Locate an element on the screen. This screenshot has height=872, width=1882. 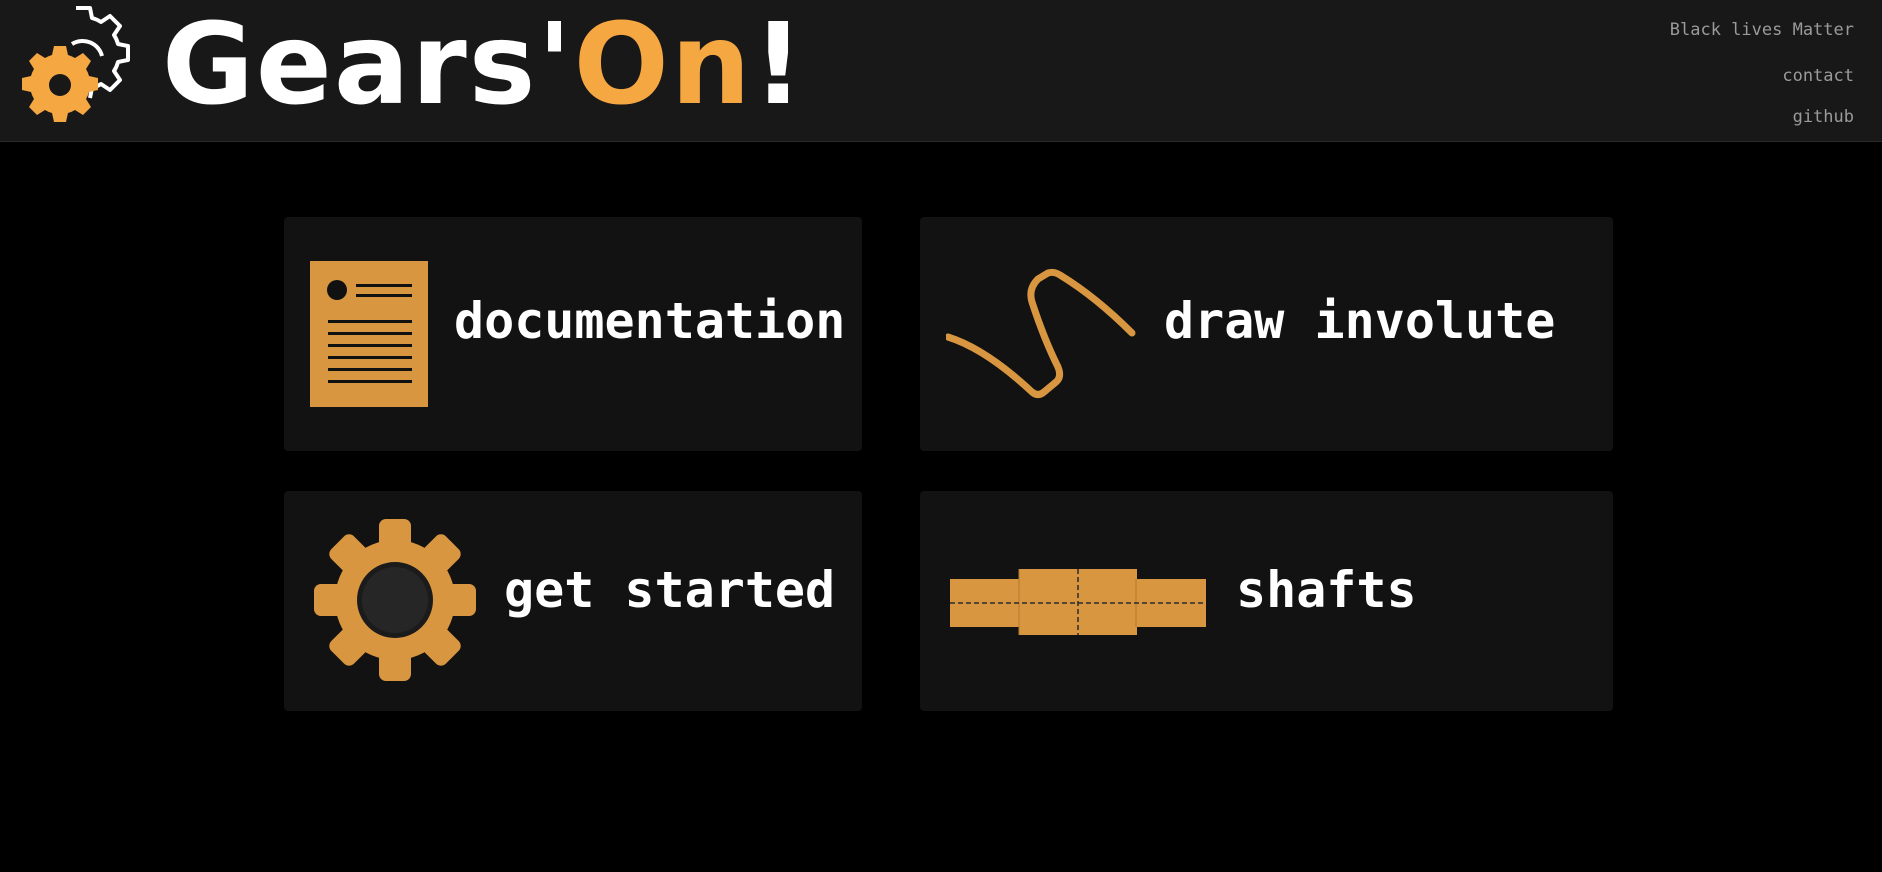
card-label-shafts: shafts is located at coordinates (1326, 590).